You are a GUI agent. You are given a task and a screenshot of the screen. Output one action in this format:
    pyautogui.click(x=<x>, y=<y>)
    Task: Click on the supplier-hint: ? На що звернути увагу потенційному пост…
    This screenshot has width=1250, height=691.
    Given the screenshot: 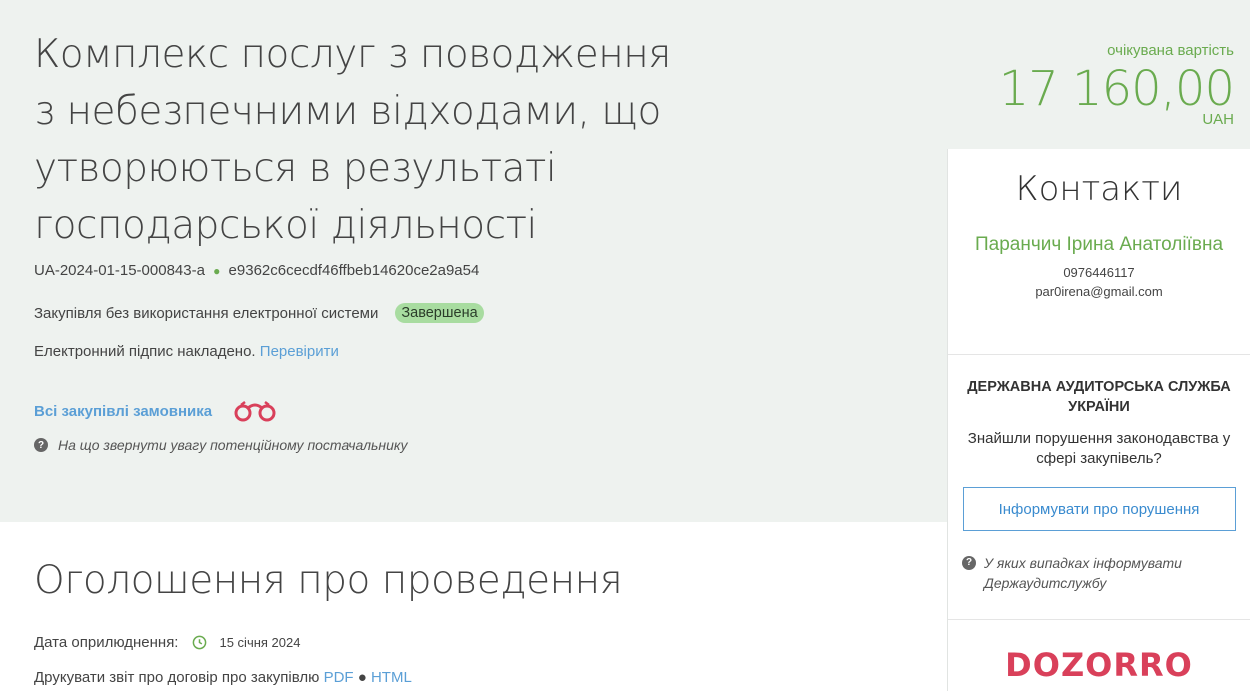 What is the action you would take?
    pyautogui.click(x=221, y=445)
    